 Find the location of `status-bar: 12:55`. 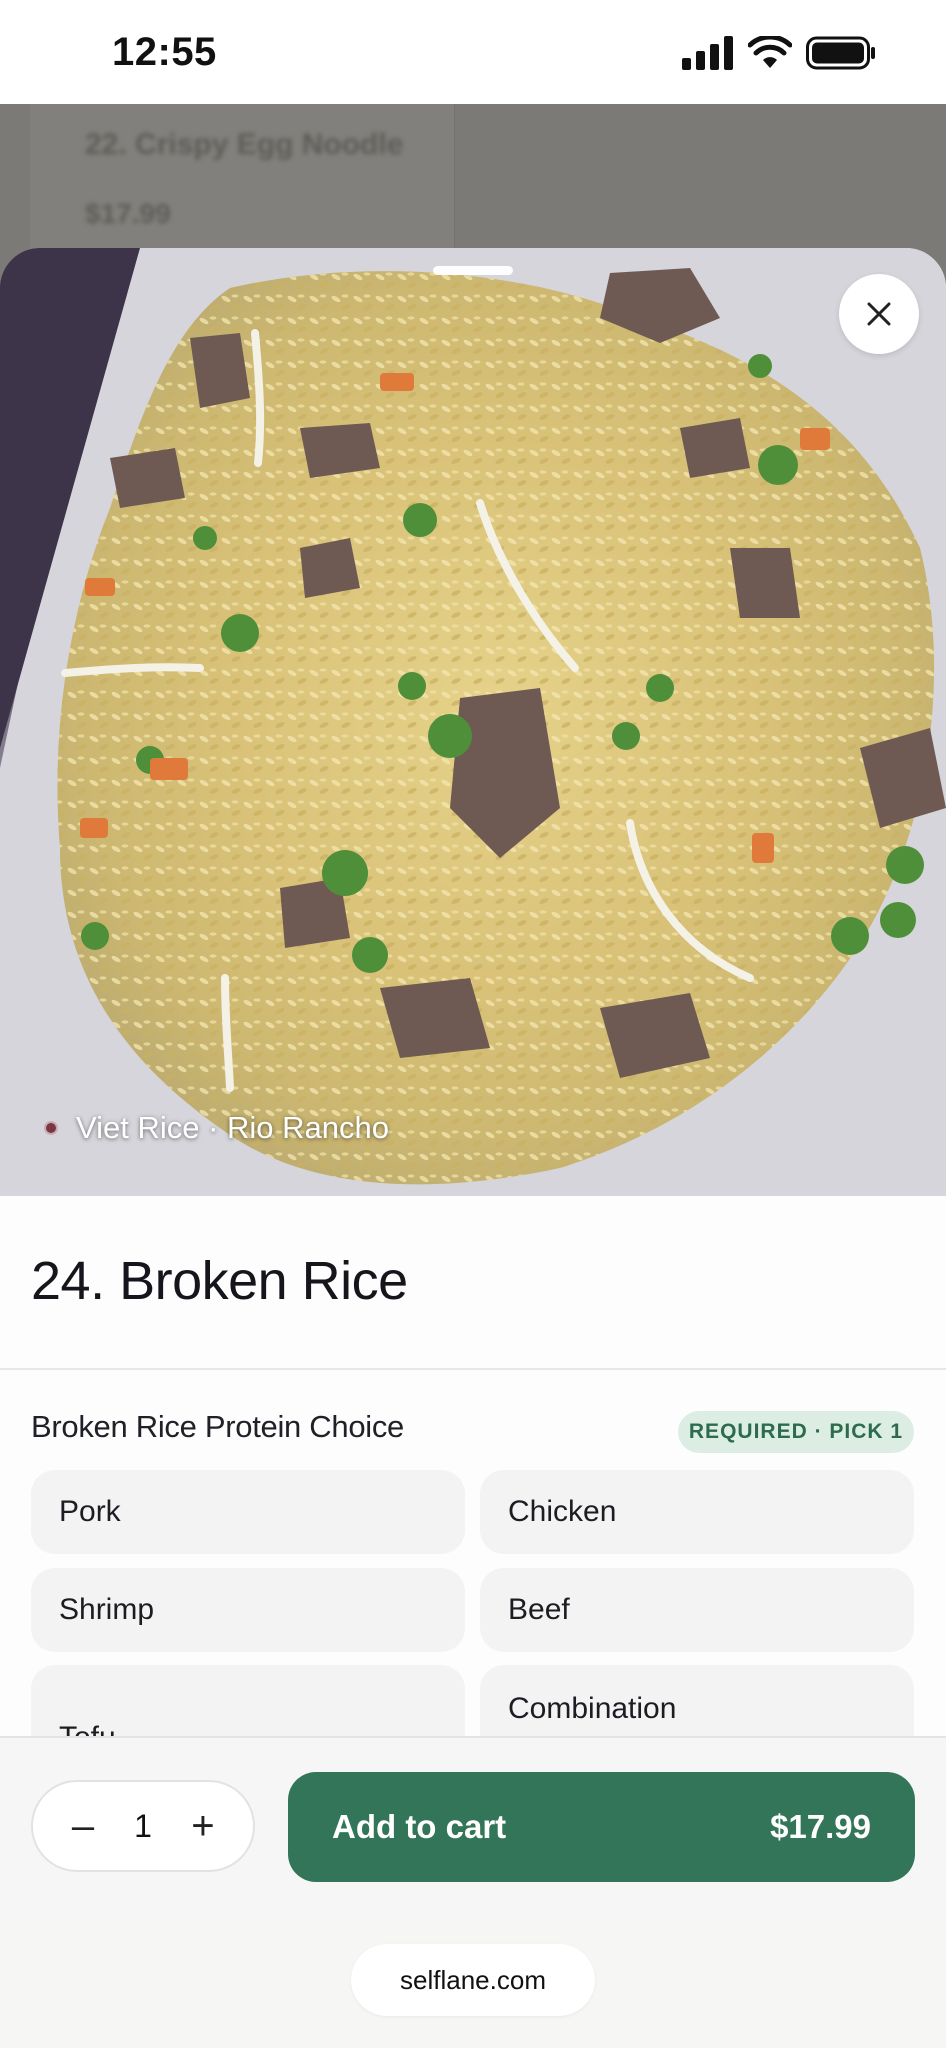

status-bar: 12:55 is located at coordinates (473, 52).